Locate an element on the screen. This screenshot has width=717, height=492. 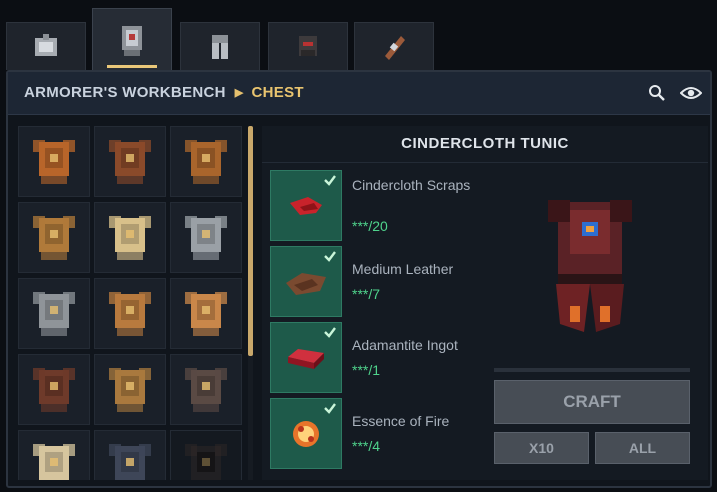
ingredient-name: Essence of Fire is located at coordinates (401, 421).